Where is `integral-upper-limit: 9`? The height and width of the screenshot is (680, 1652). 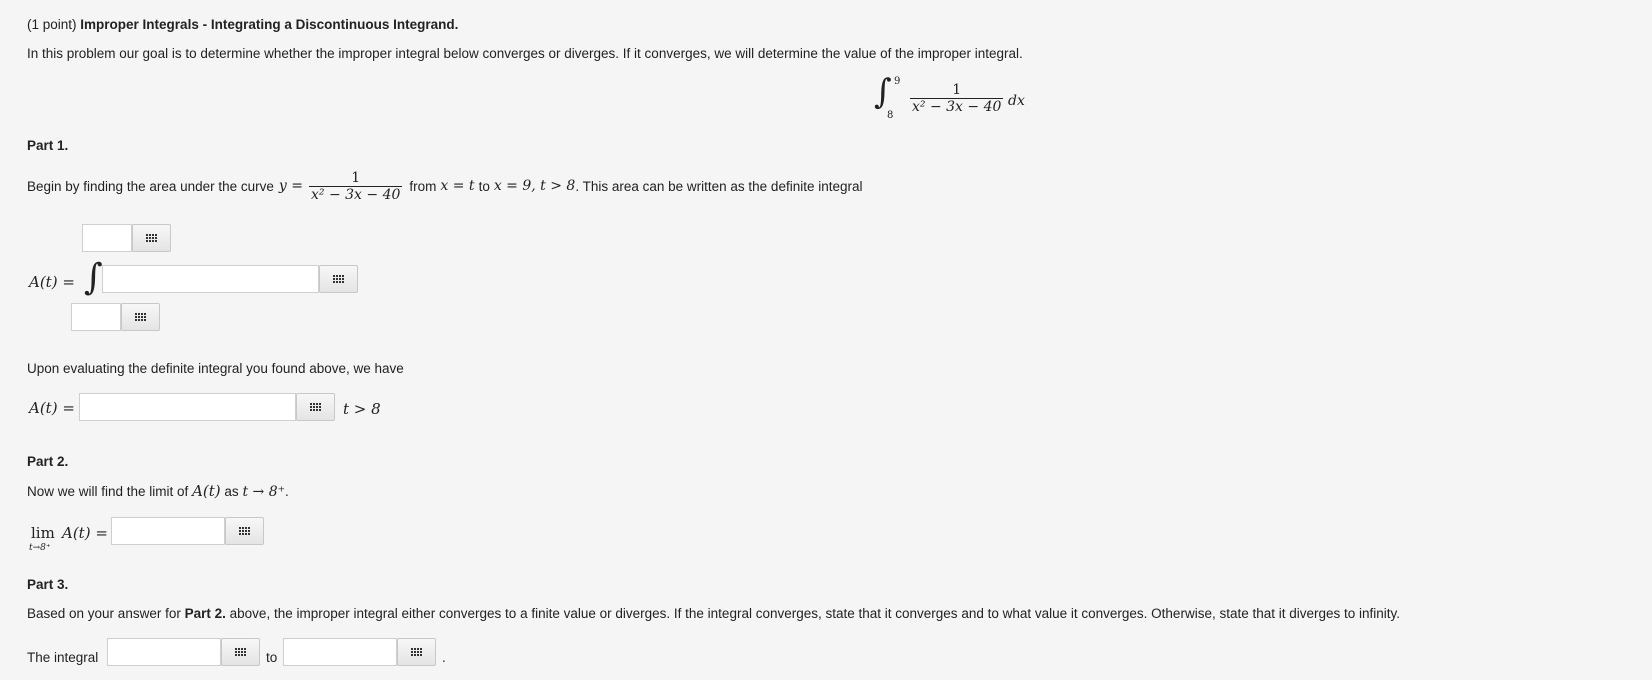 integral-upper-limit: 9 is located at coordinates (897, 81).